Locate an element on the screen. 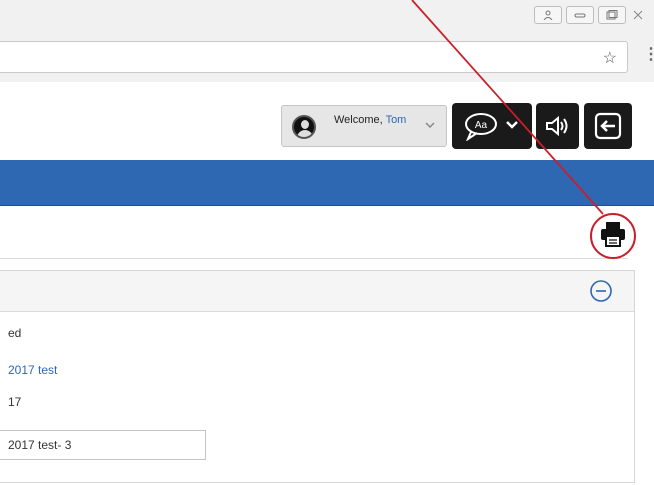 This screenshot has height=485, width=654. language-button: Aa is located at coordinates (492, 126).